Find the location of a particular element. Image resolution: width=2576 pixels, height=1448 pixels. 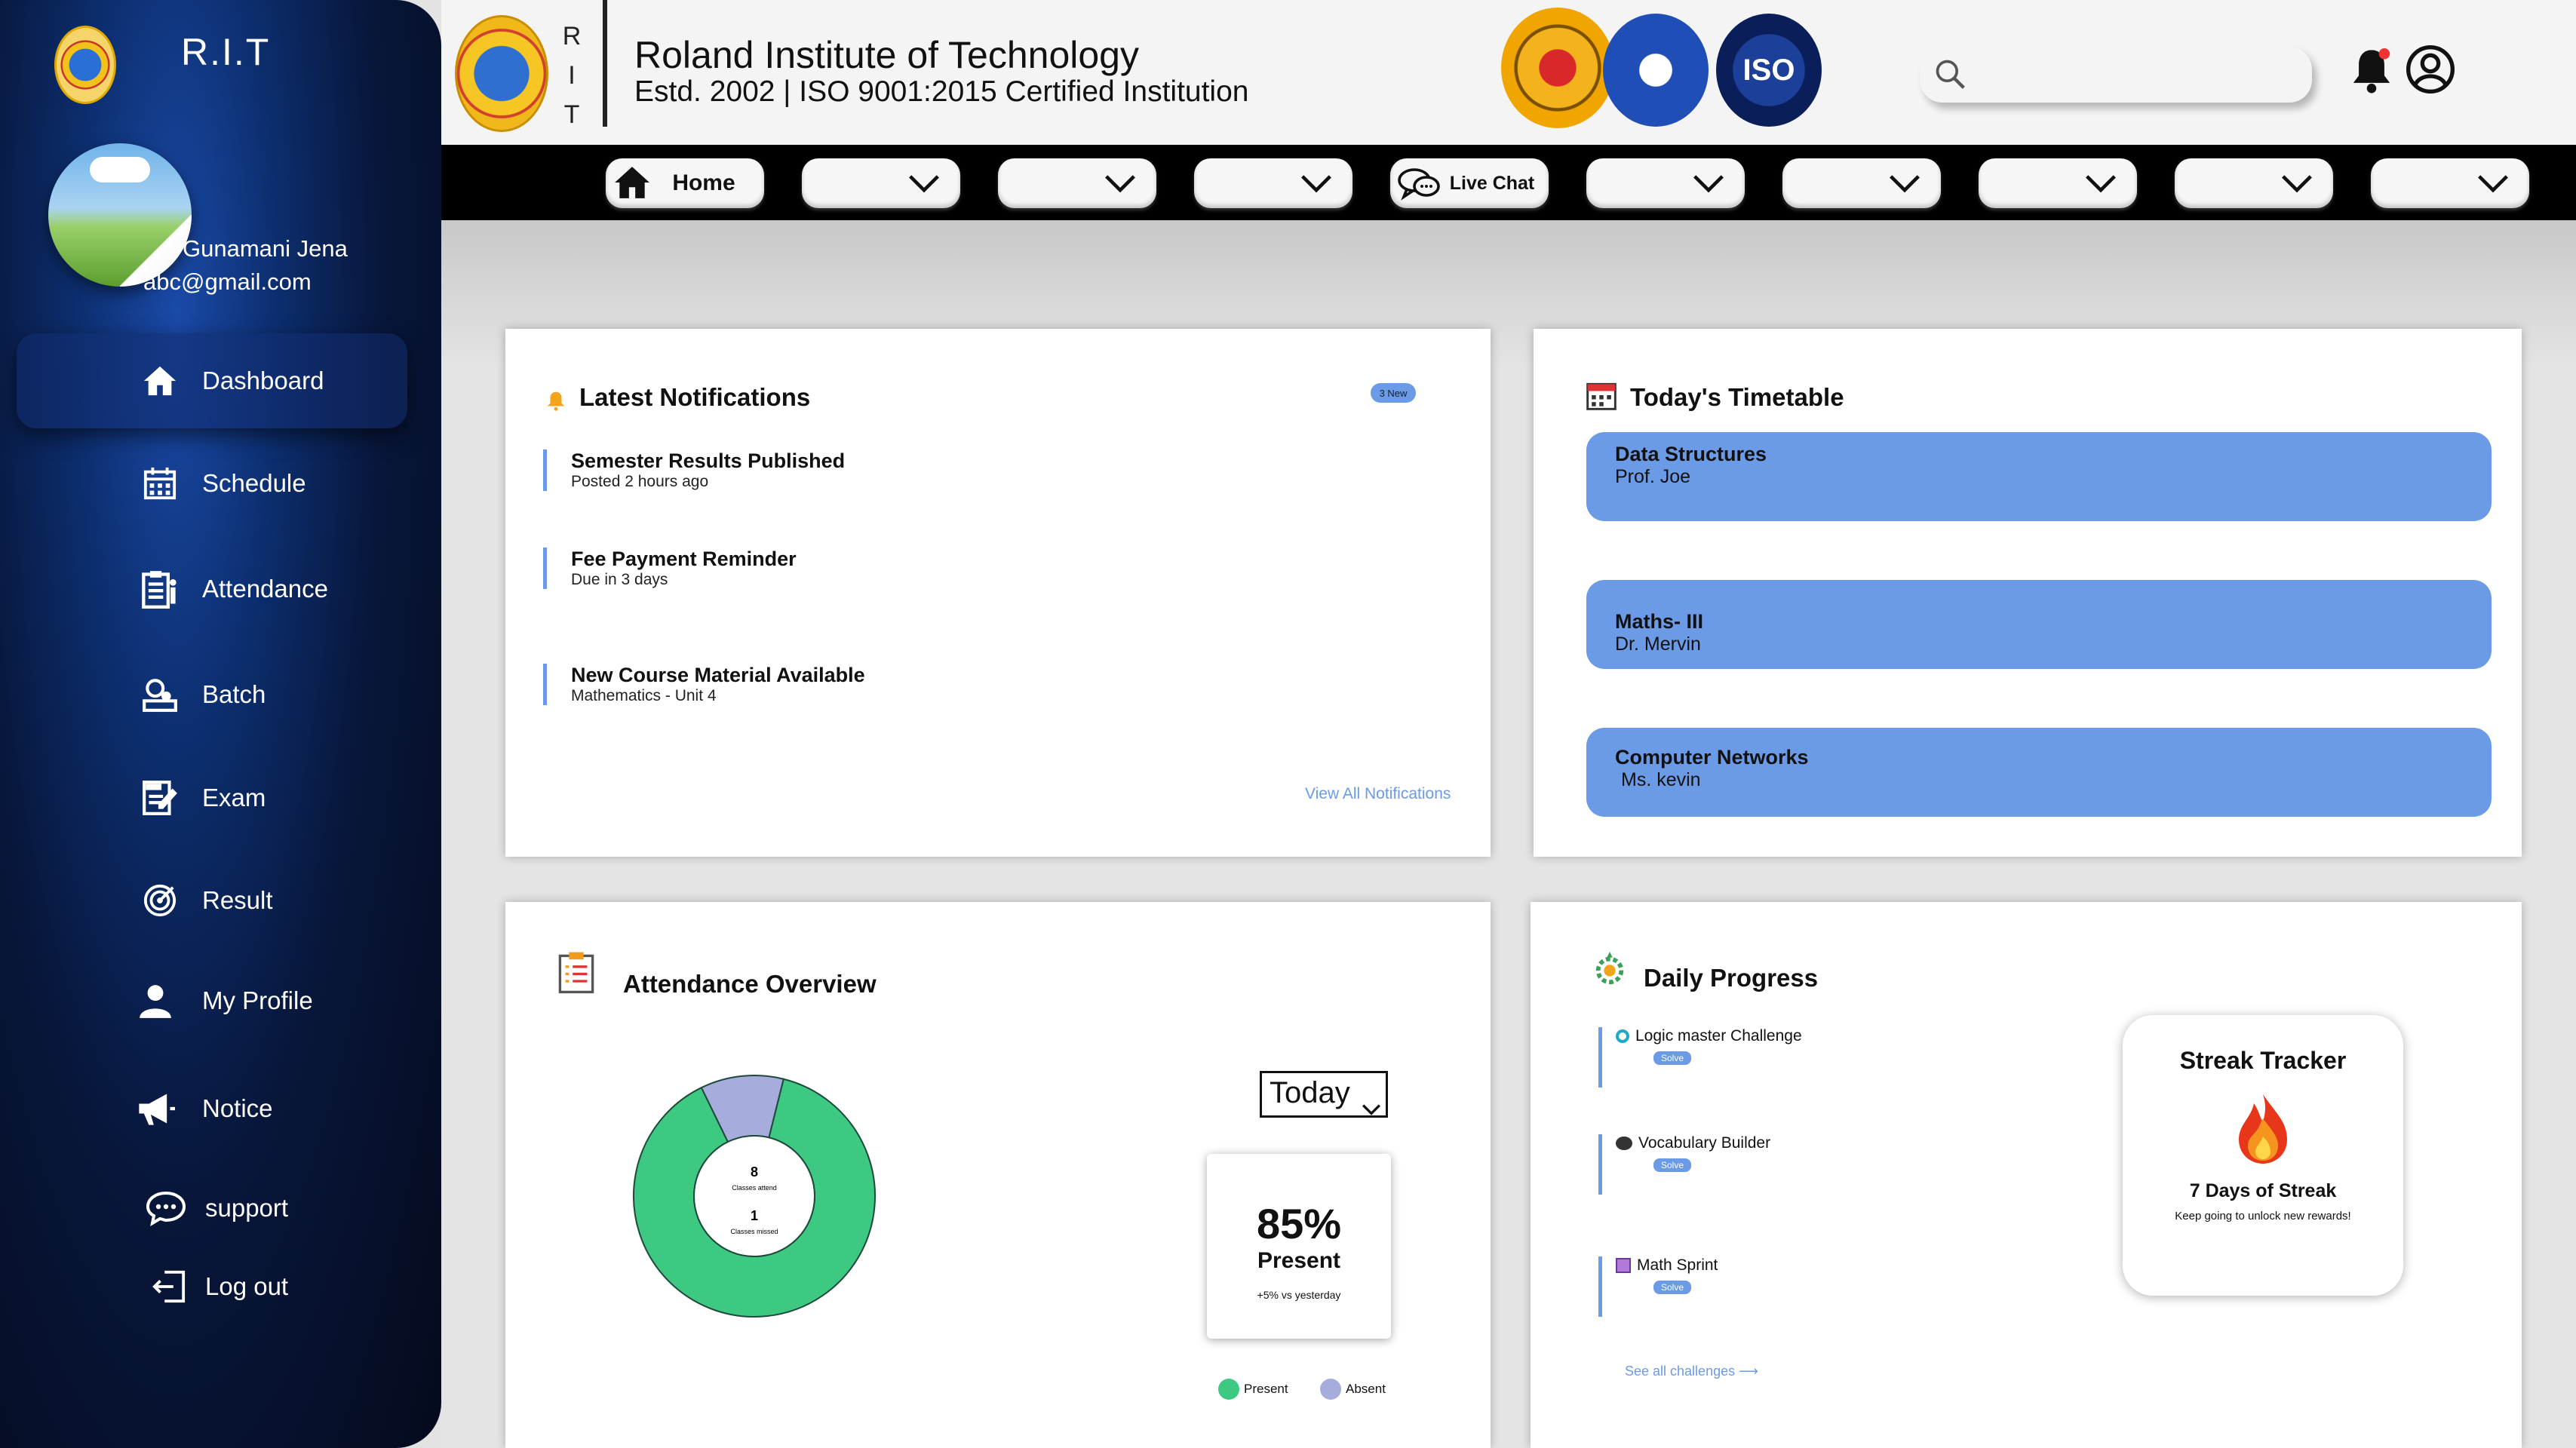

legend-present: Present is located at coordinates (1253, 1389).